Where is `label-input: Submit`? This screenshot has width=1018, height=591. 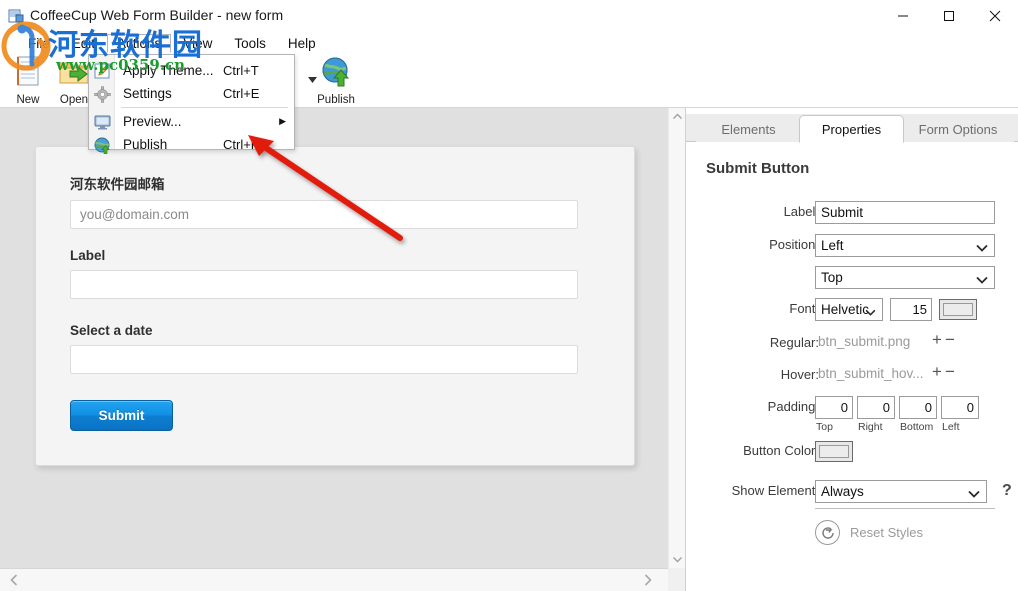
label-input: Submit is located at coordinates (905, 212).